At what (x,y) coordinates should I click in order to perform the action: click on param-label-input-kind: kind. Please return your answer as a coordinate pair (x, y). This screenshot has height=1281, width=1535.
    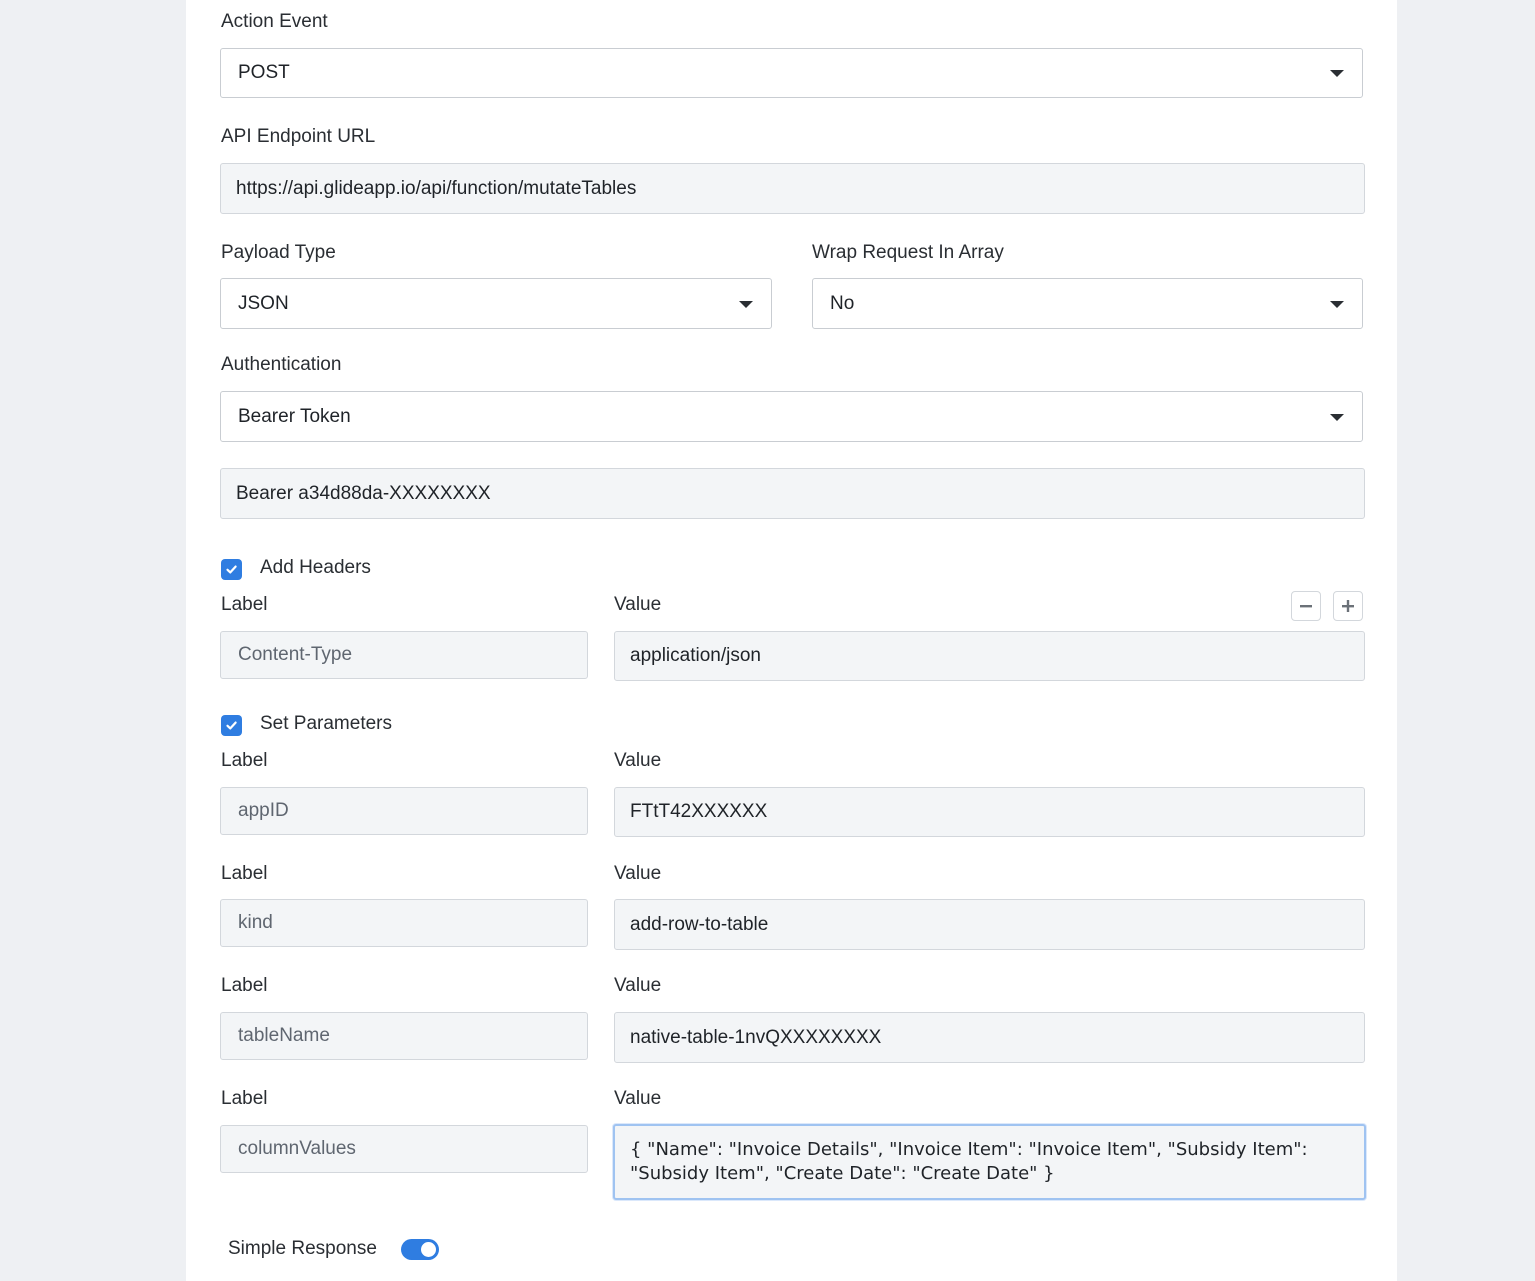
    Looking at the image, I should click on (404, 923).